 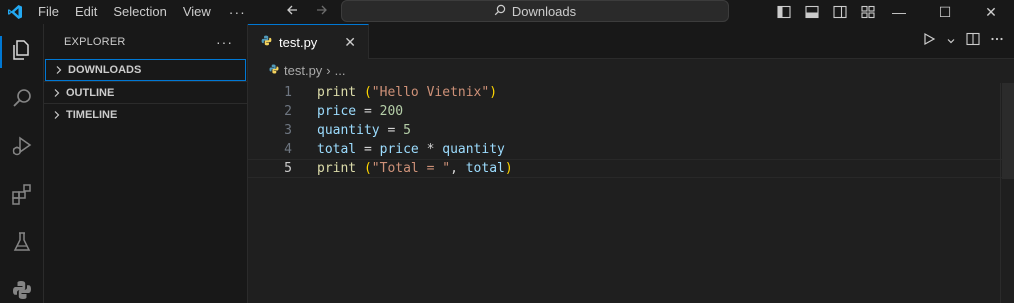 What do you see at coordinates (145, 114) in the screenshot?
I see `section-timeline: TIMELINE` at bounding box center [145, 114].